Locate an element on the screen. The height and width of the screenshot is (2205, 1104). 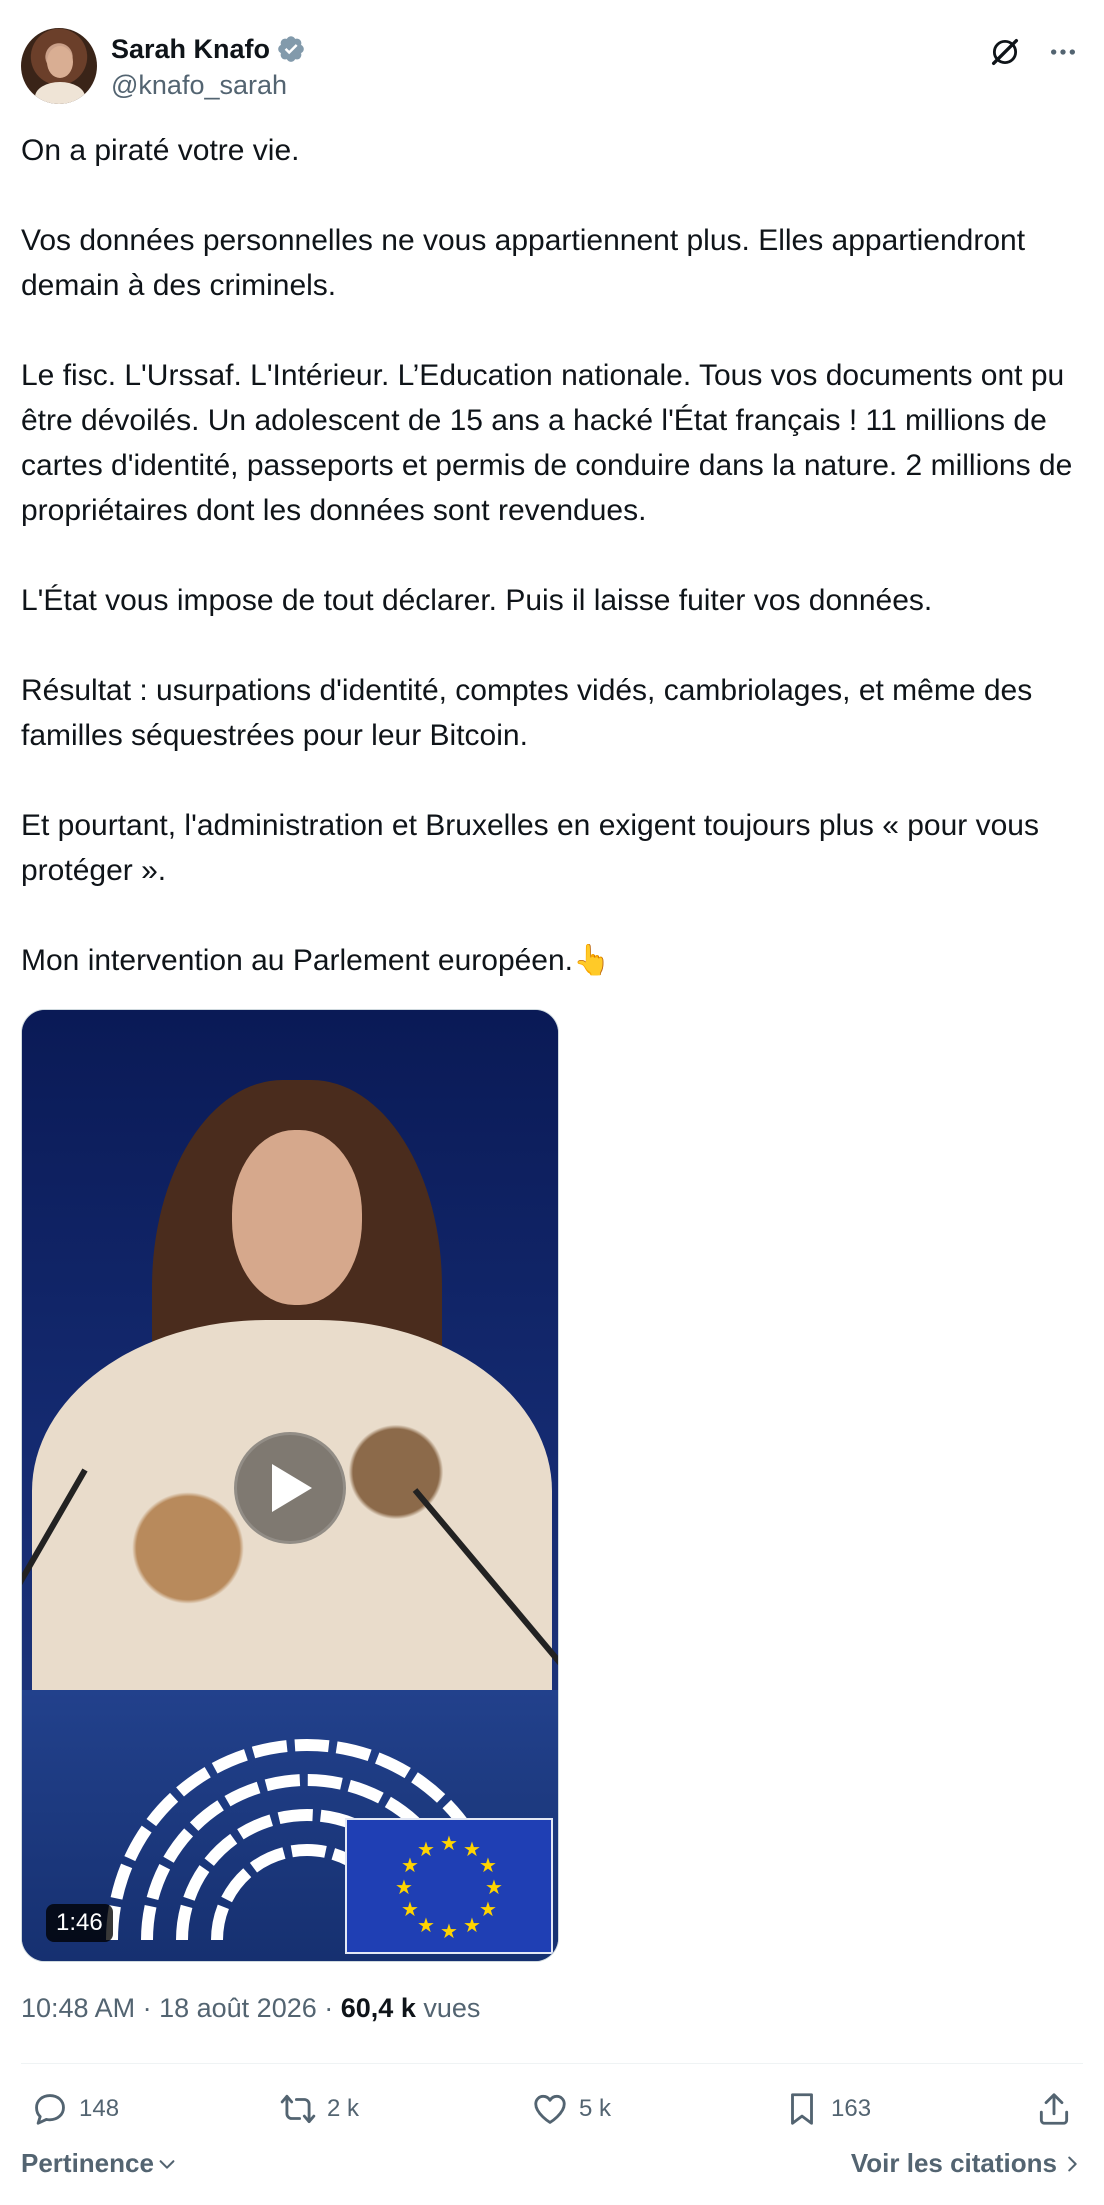
avatar-shirt is located at coordinates (60, 93).